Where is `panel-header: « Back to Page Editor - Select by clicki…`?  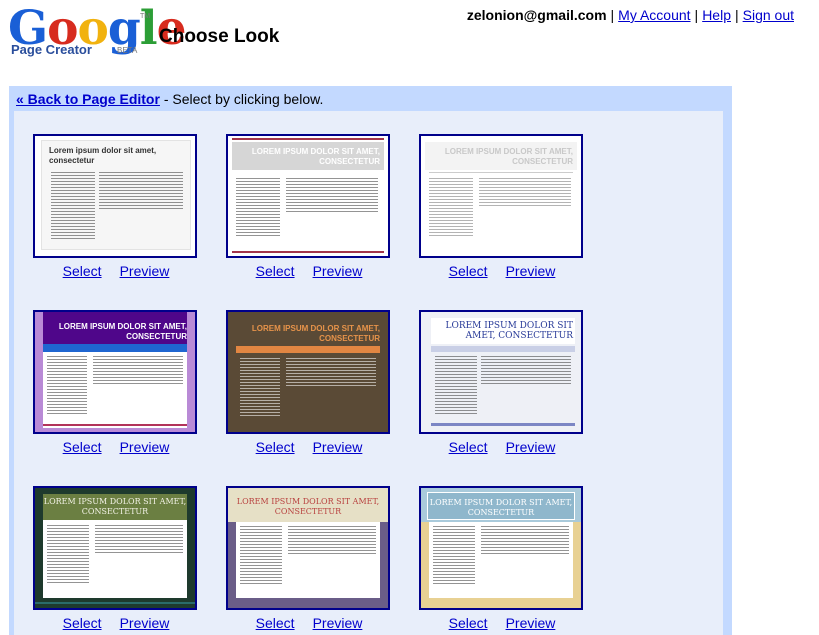
panel-header: « Back to Page Editor - Select by clicki… is located at coordinates (169, 99).